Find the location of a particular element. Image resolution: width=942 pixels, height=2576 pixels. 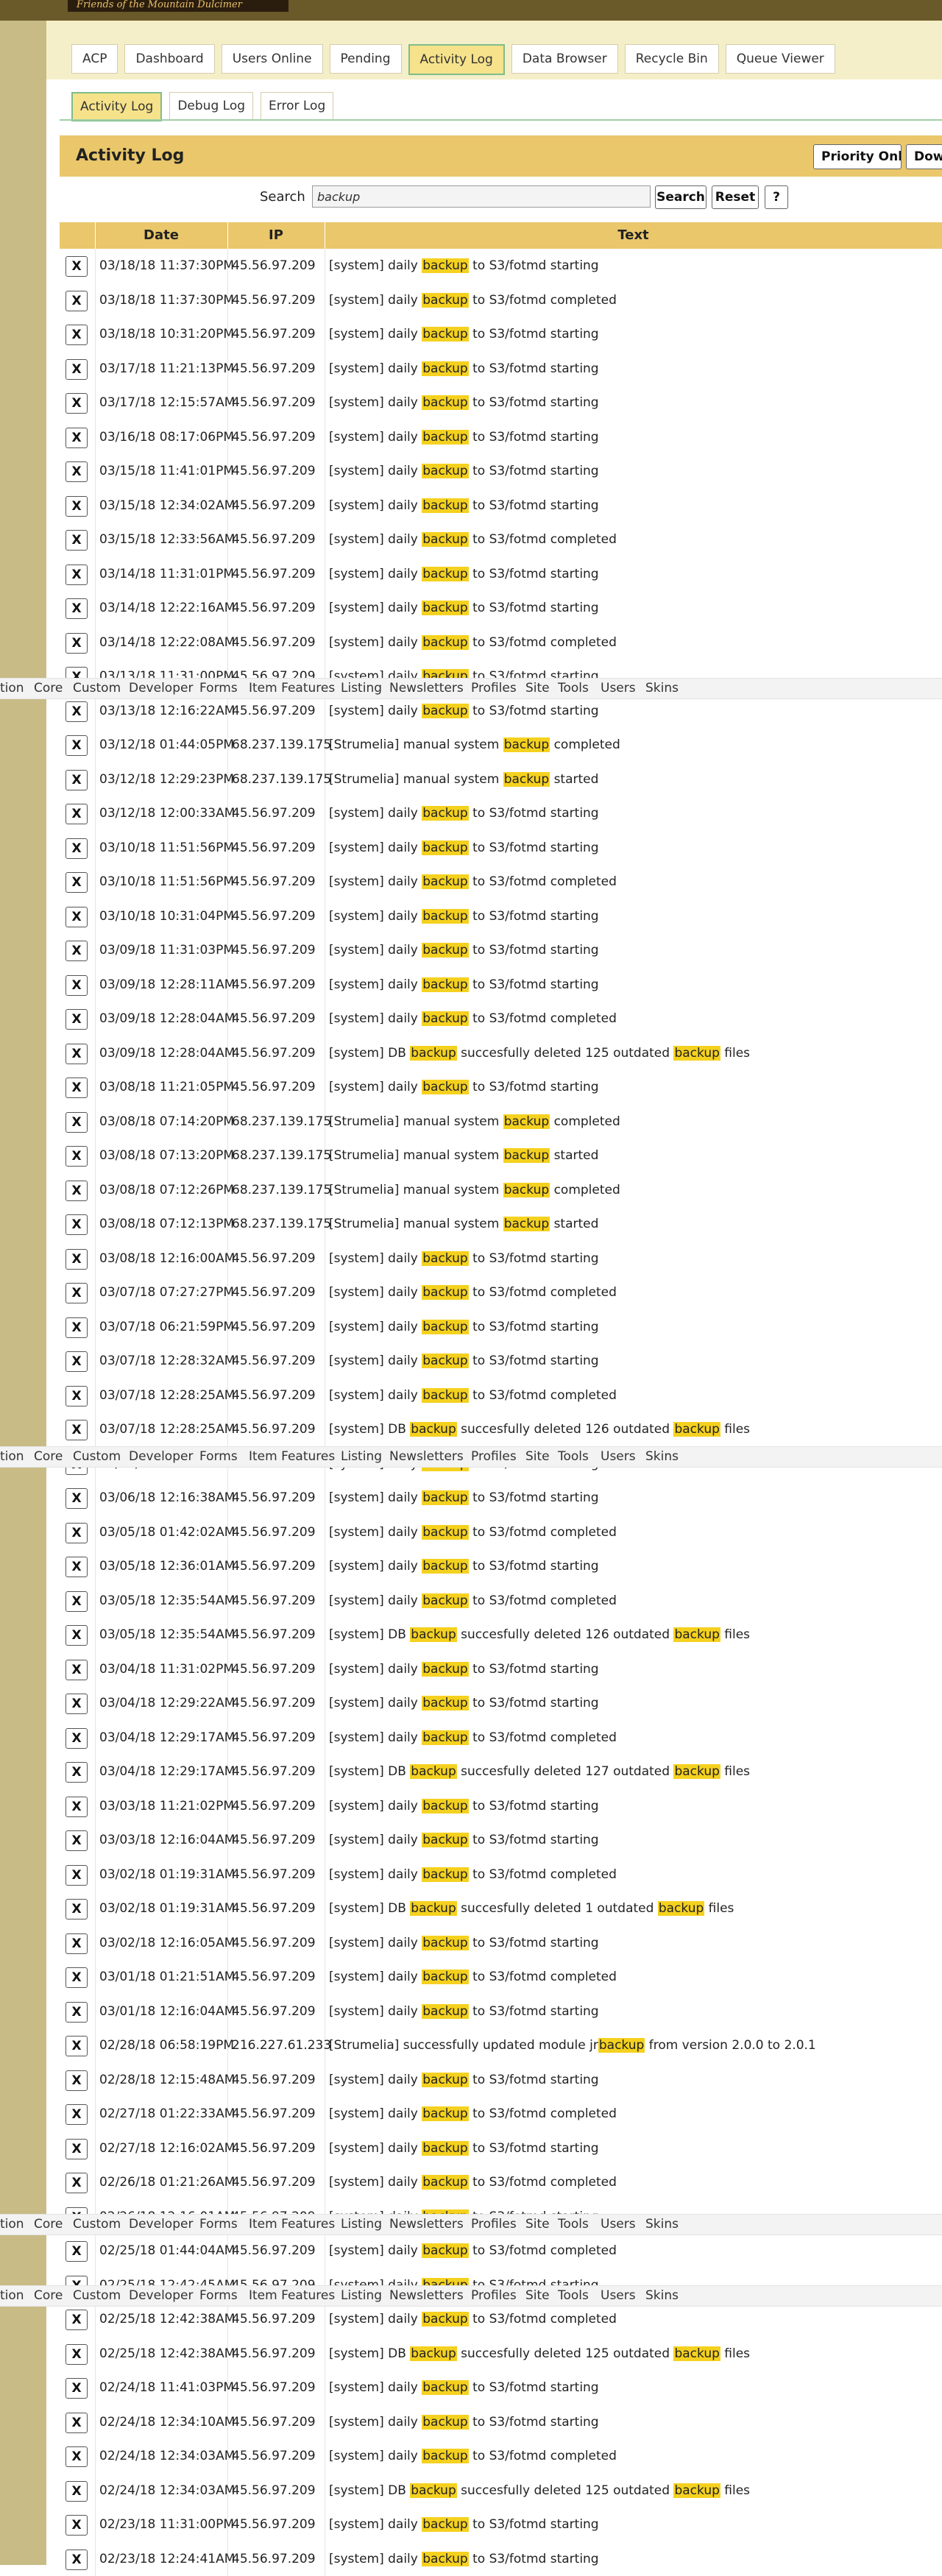

help-button: ? is located at coordinates (776, 197).